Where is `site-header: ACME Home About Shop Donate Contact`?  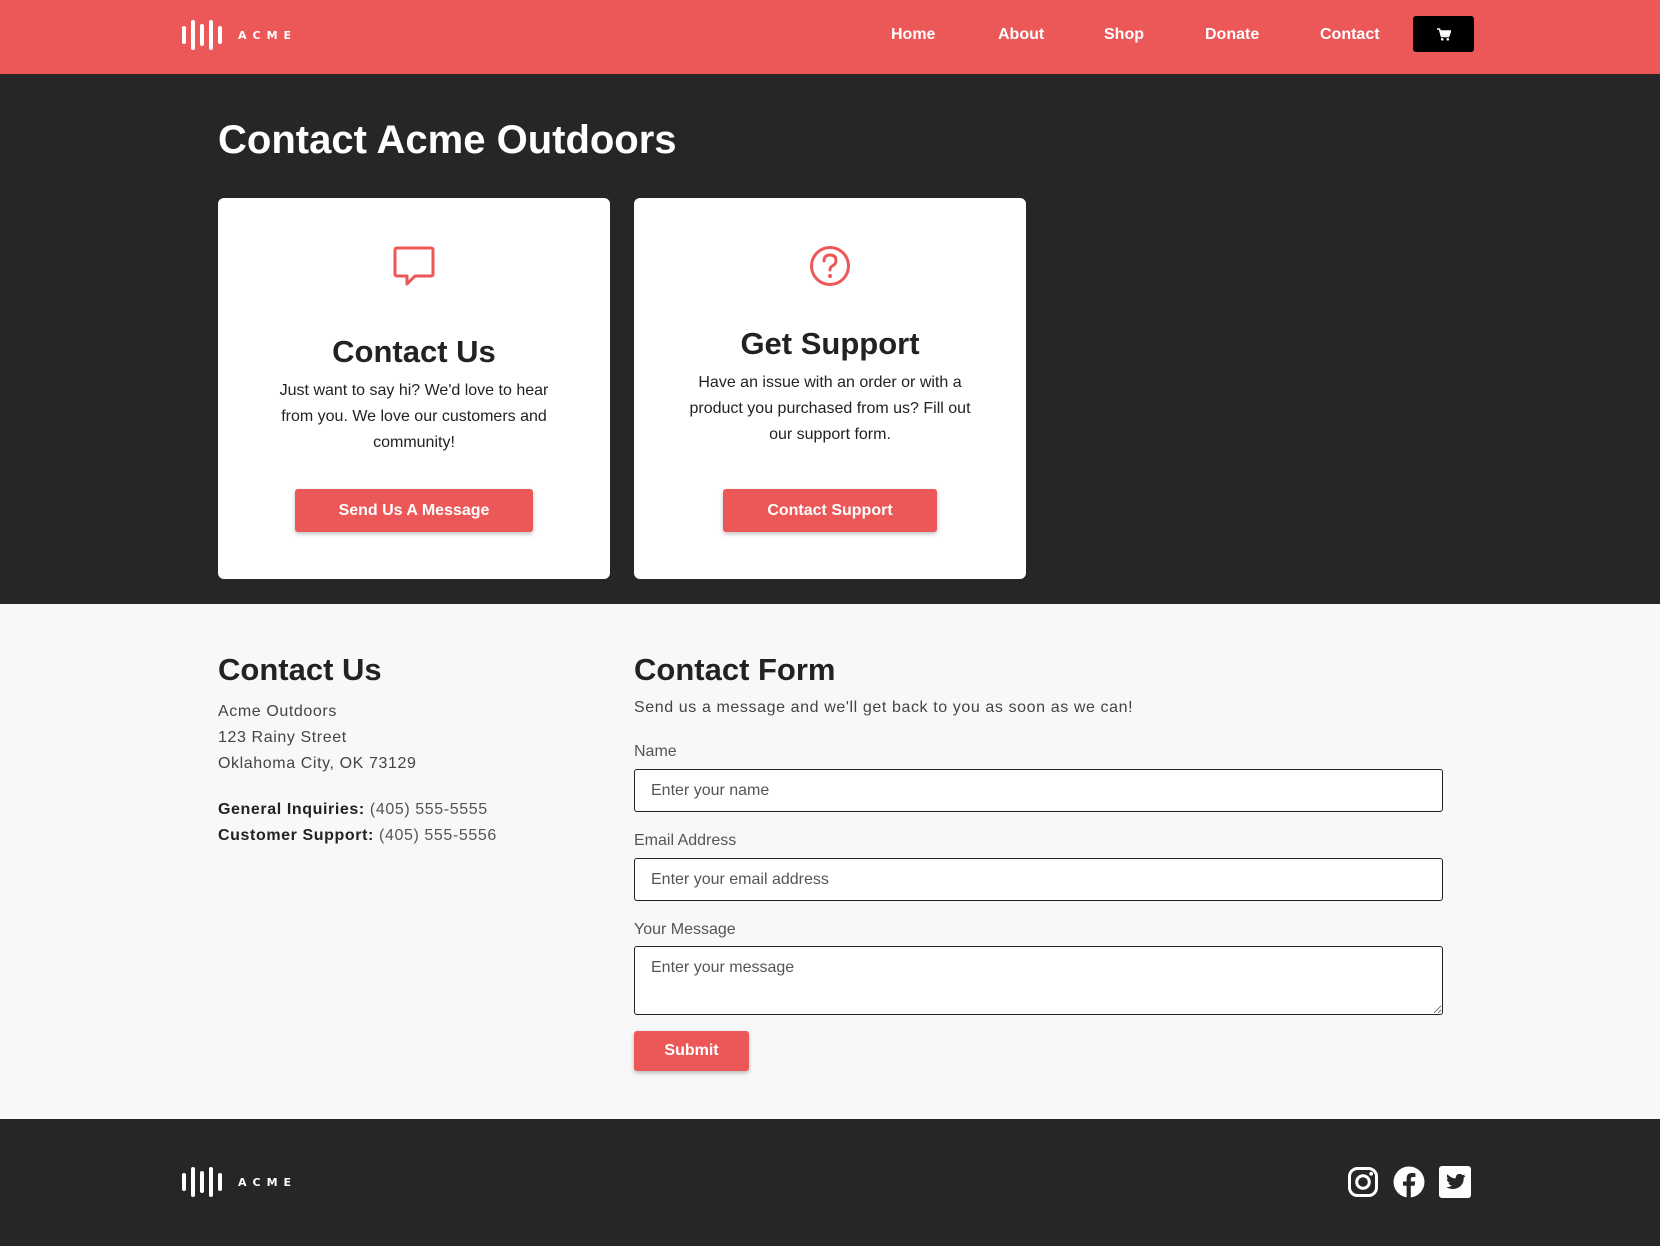
site-header: ACME Home About Shop Donate Contact is located at coordinates (830, 37).